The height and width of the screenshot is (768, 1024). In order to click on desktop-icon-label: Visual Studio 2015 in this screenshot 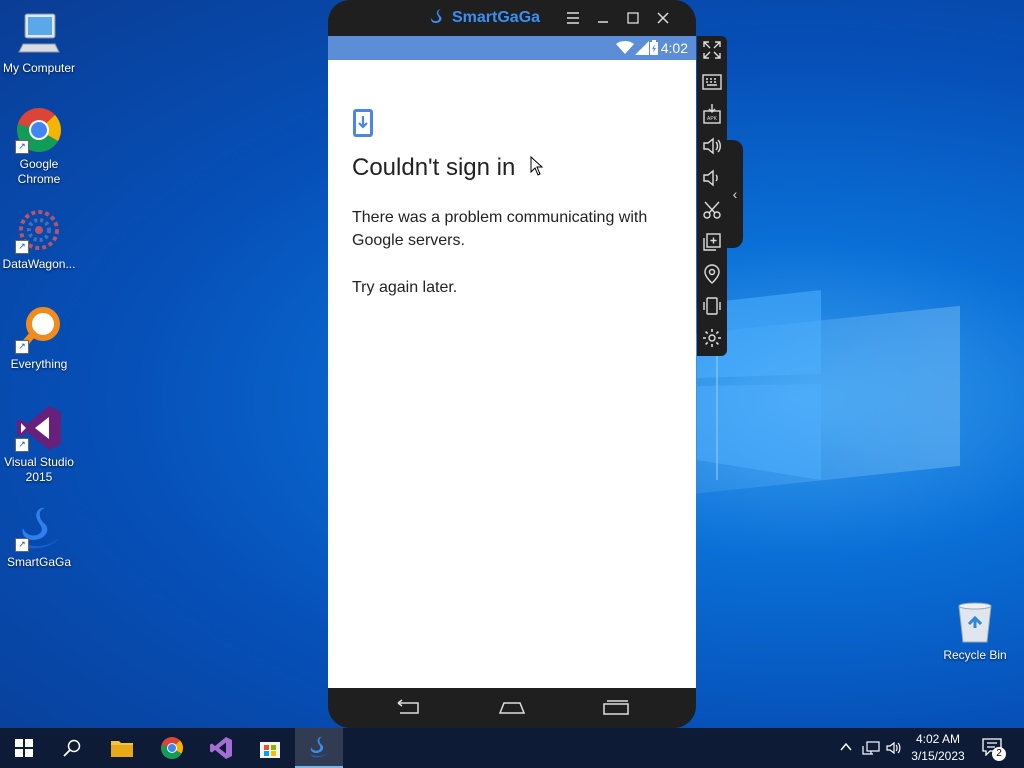, I will do `click(39, 469)`.